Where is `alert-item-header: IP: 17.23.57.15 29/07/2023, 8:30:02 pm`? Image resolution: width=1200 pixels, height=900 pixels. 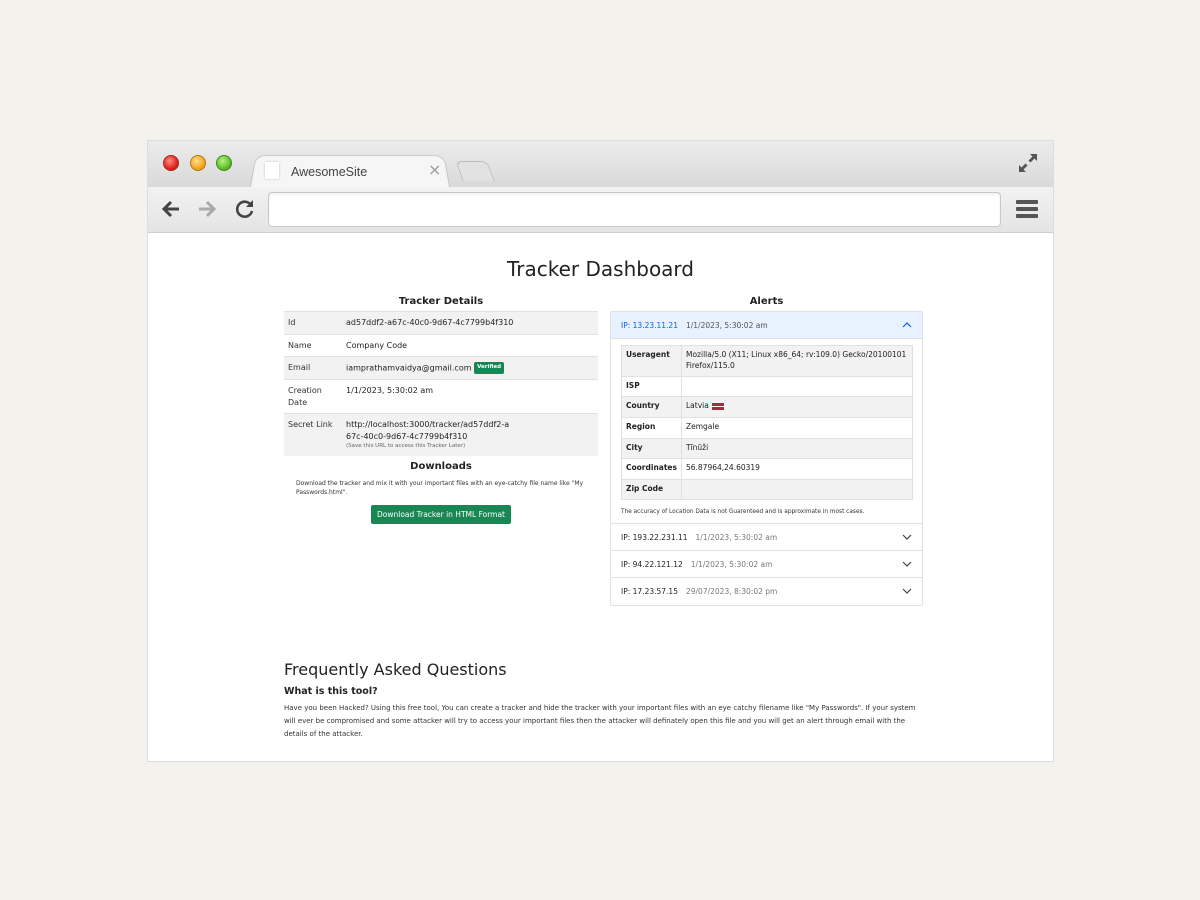 alert-item-header: IP: 17.23.57.15 29/07/2023, 8:30:02 pm is located at coordinates (766, 591).